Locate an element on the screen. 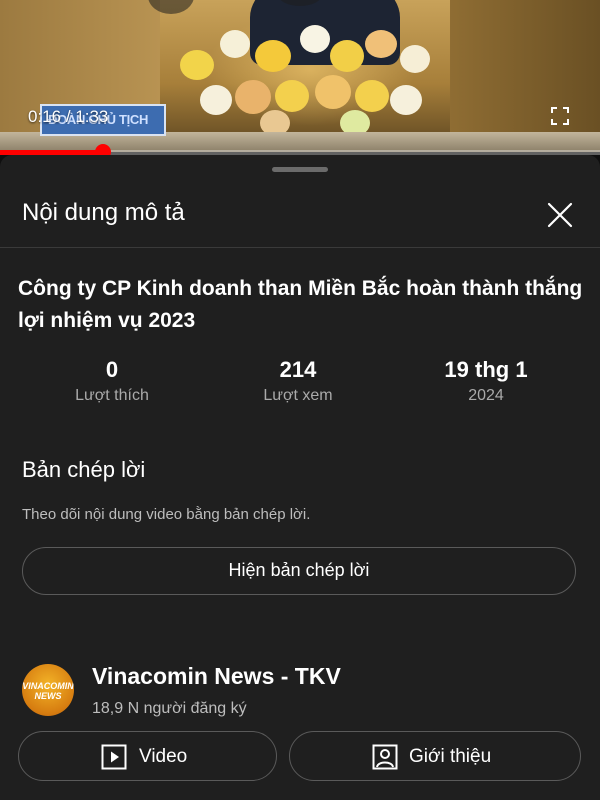 Image resolution: width=600 pixels, height=800 pixels. channel-name: Vinacomin News - TKV is located at coordinates (216, 676).